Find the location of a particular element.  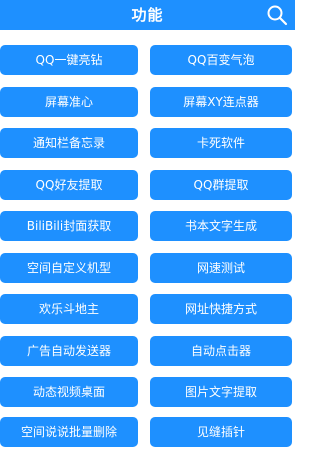

feature-button-ad-auto-sender: 广告自动发送器 is located at coordinates (69, 351).